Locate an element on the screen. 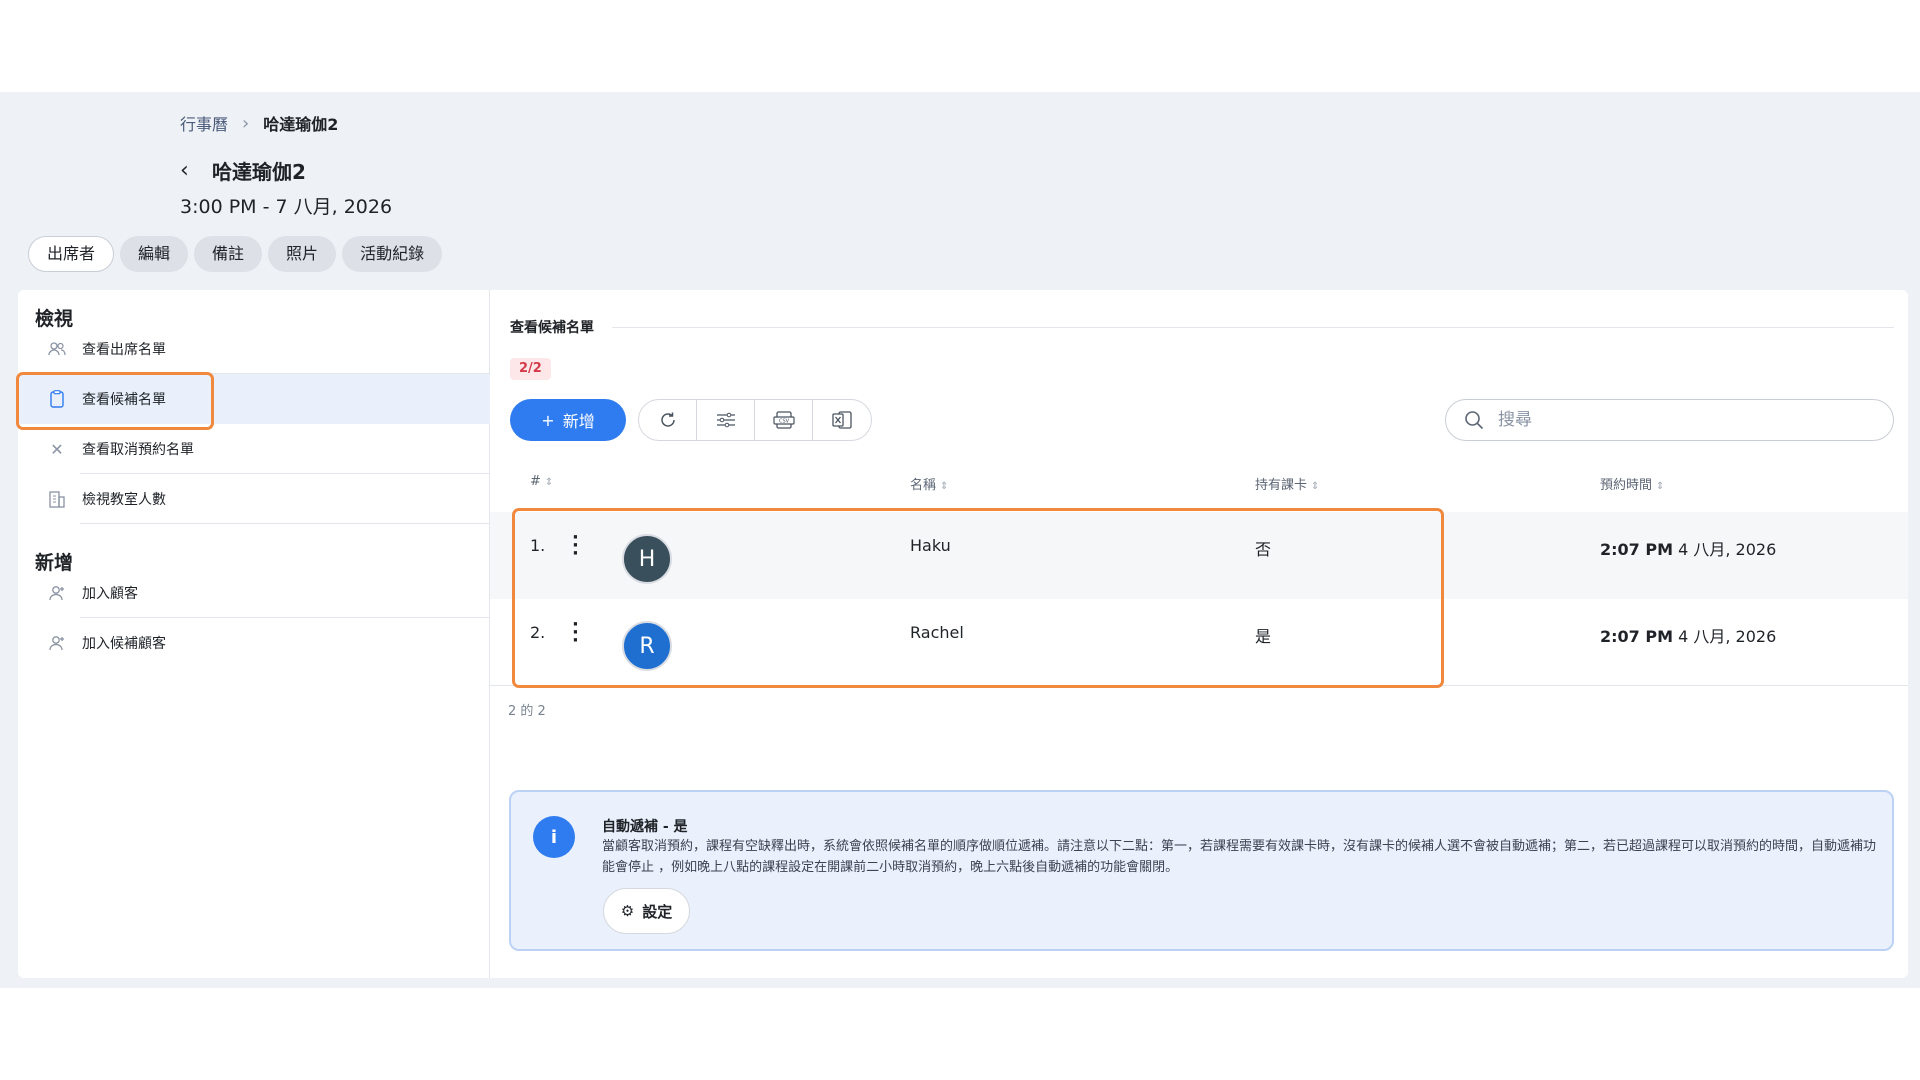 The image size is (1920, 1080). tab-edit: 編輯 is located at coordinates (154, 254).